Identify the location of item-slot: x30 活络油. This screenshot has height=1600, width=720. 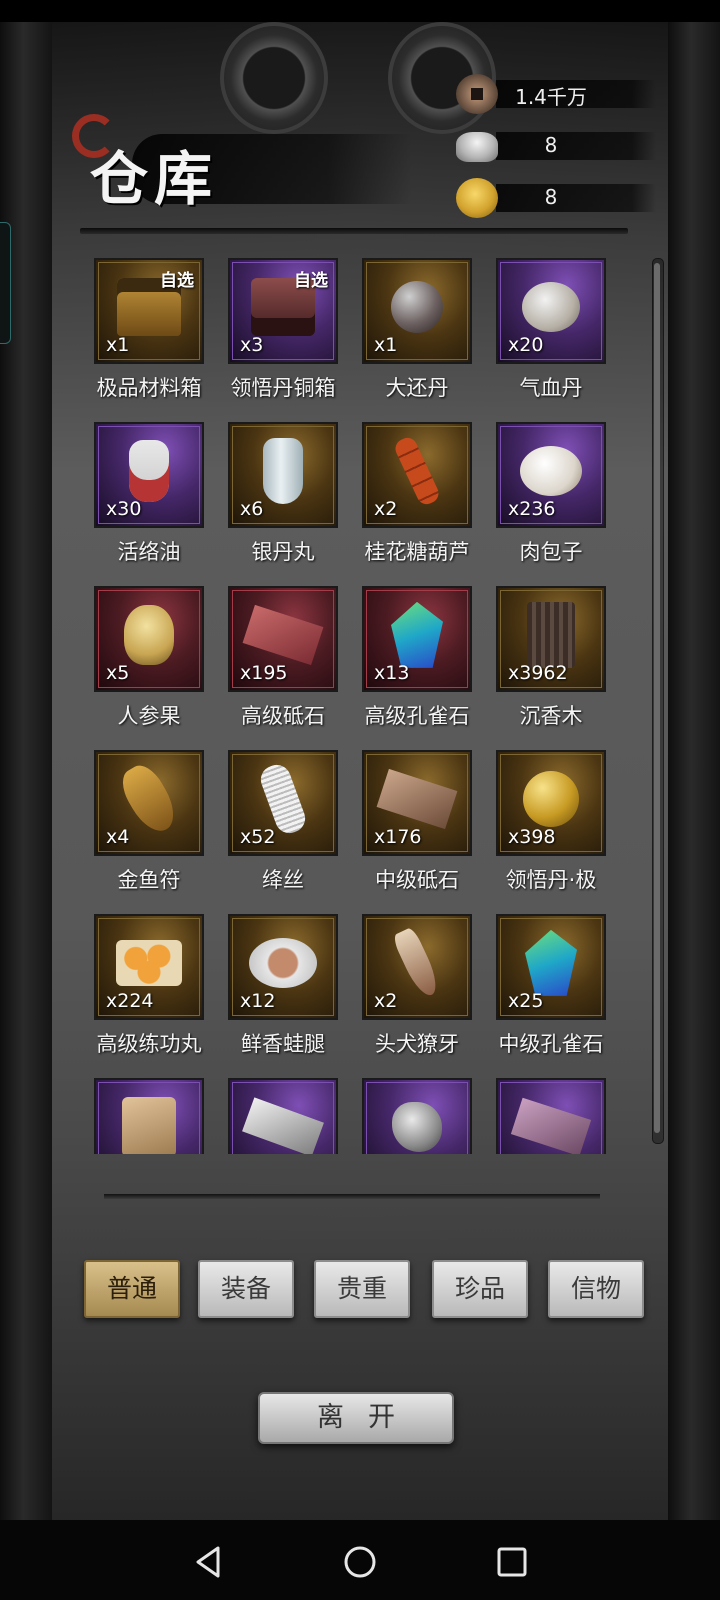
(146, 502).